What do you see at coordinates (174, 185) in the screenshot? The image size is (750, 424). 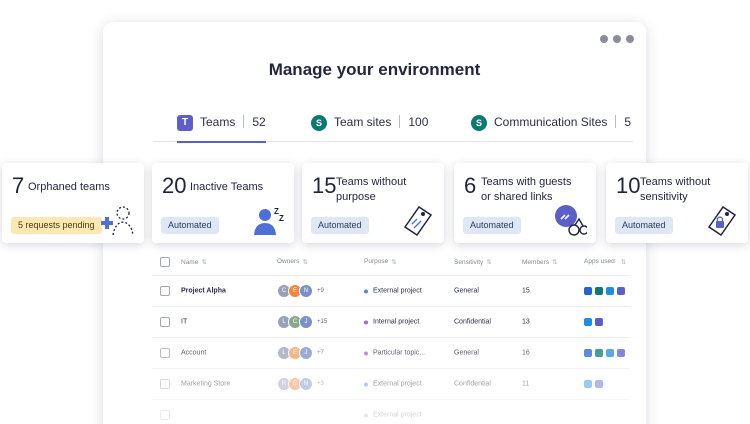 I see `card-number: 20` at bounding box center [174, 185].